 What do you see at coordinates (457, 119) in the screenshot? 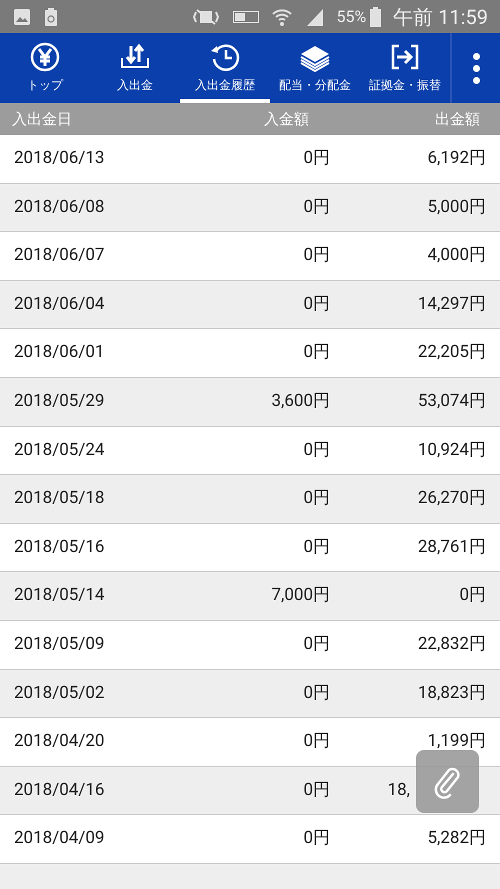
I see `column-header: 出金額` at bounding box center [457, 119].